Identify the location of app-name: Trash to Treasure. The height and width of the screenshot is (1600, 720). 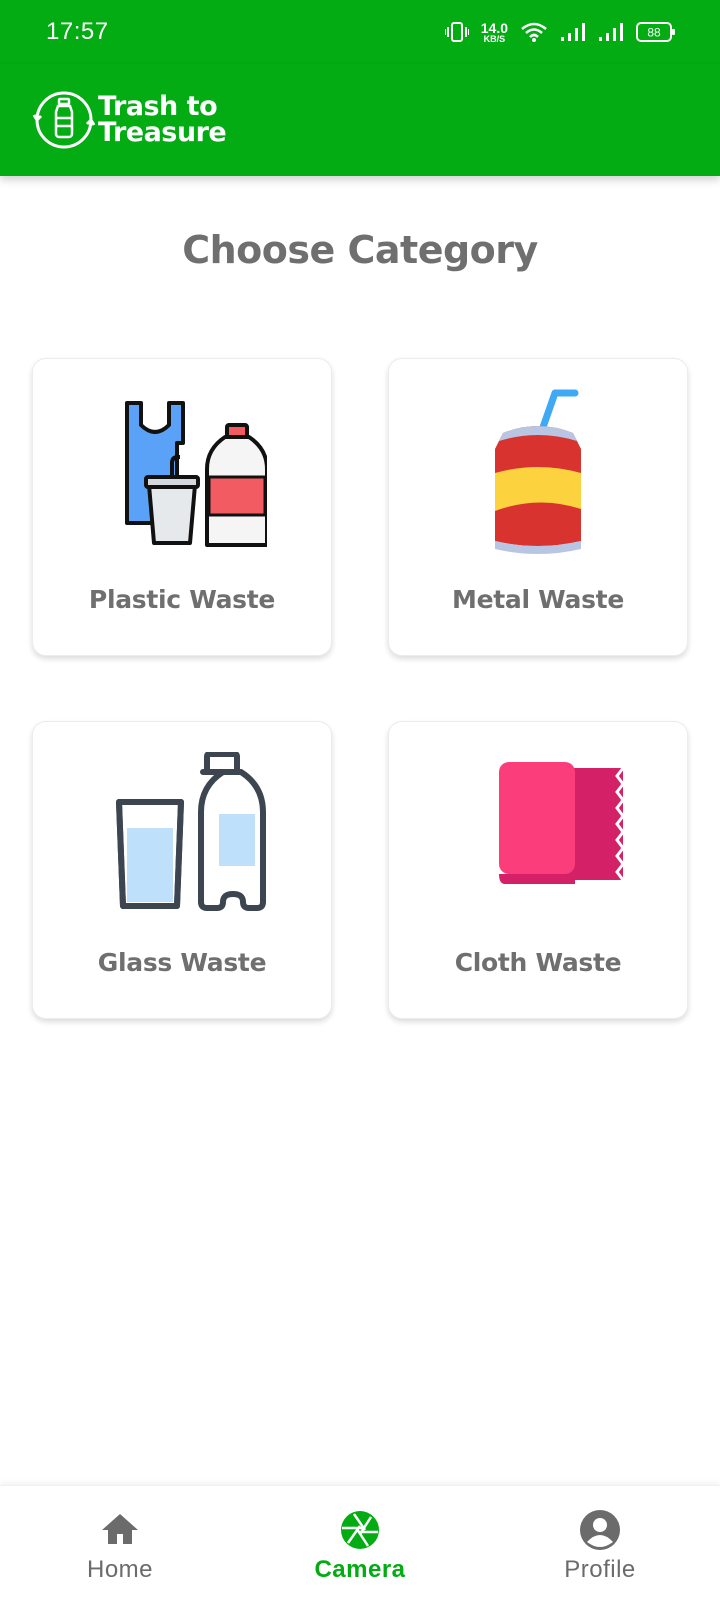
(162, 120).